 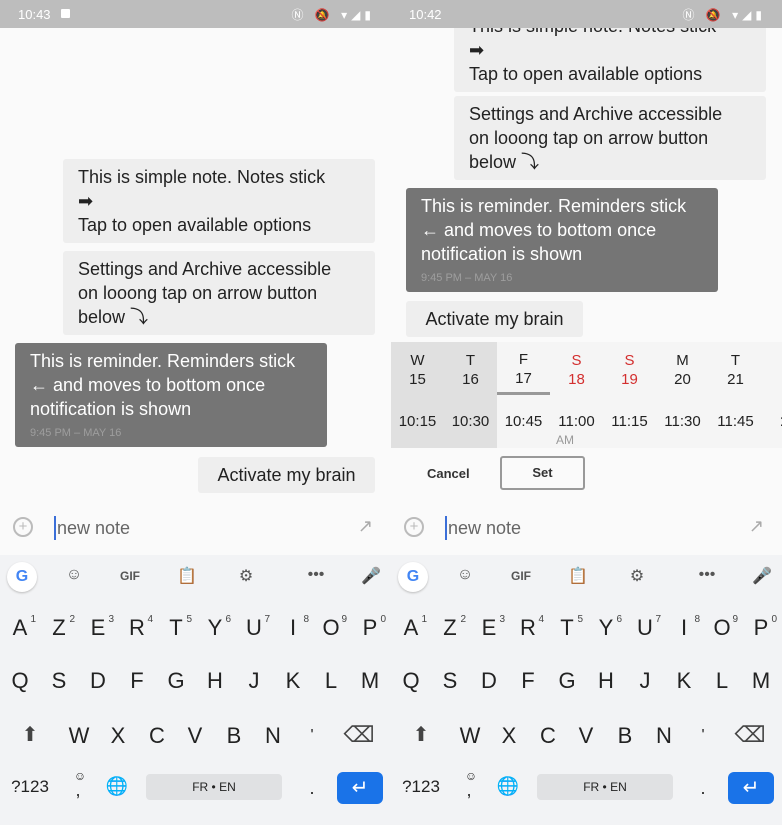 What do you see at coordinates (576, 370) in the screenshot?
I see `day-18: S 18` at bounding box center [576, 370].